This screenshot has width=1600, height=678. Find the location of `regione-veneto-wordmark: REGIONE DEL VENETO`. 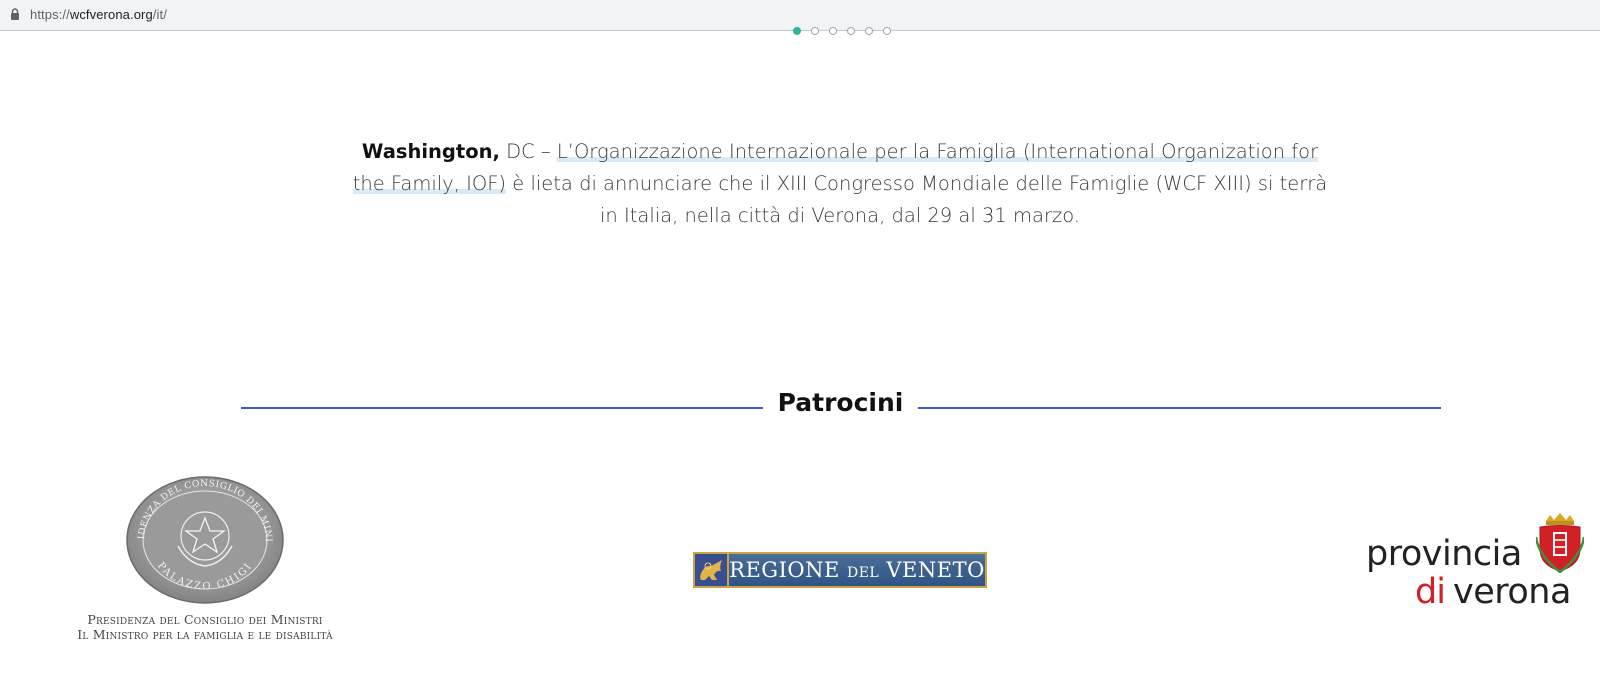

regione-veneto-wordmark: REGIONE DEL VENETO is located at coordinates (857, 570).